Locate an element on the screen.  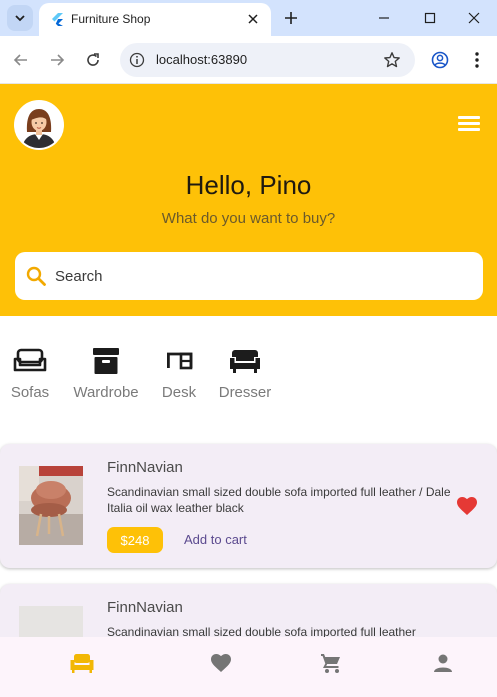
category-wardrobe: Wardrobe is located at coordinates (106, 376).